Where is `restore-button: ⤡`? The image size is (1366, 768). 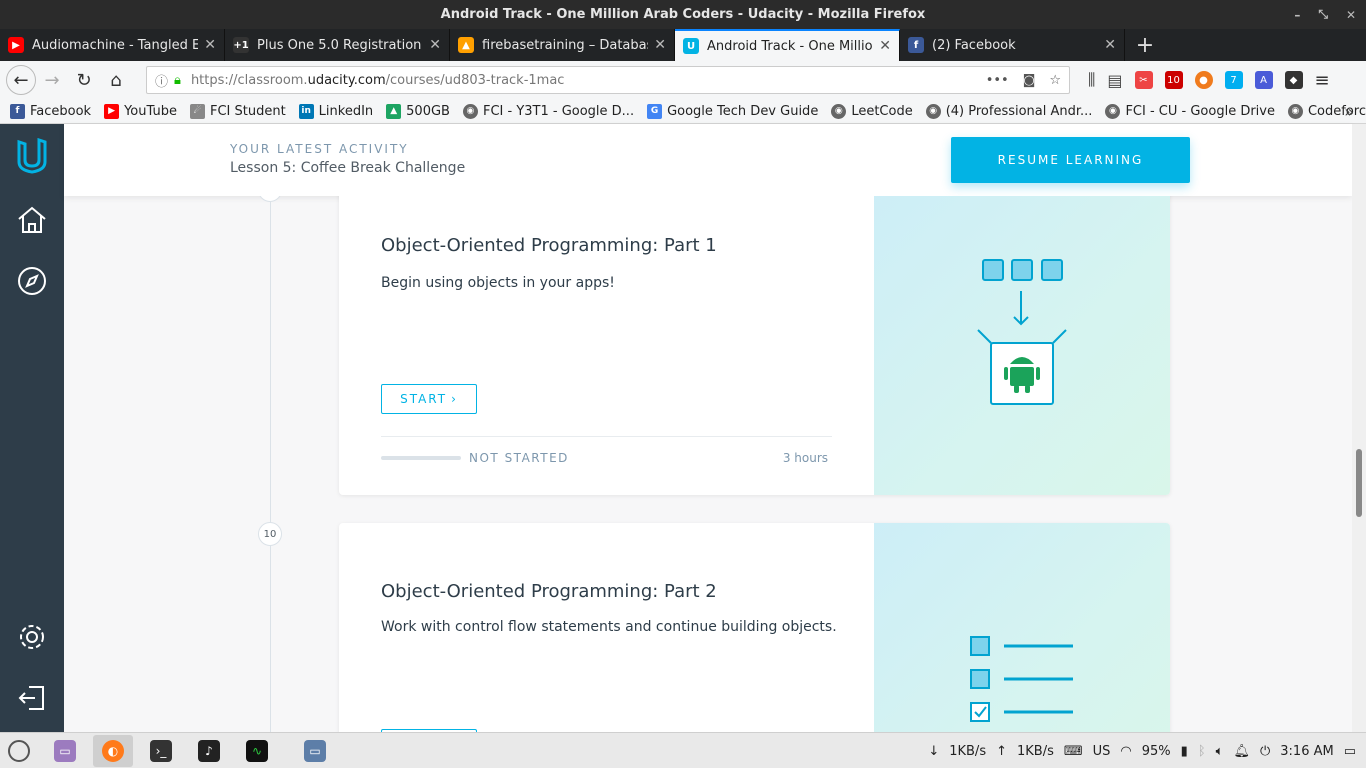 restore-button: ⤡ is located at coordinates (1323, 14).